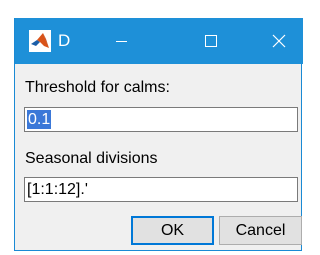 This screenshot has height=255, width=320. I want to click on seasonal-divisions-input: [1:1:12].', so click(161, 189).